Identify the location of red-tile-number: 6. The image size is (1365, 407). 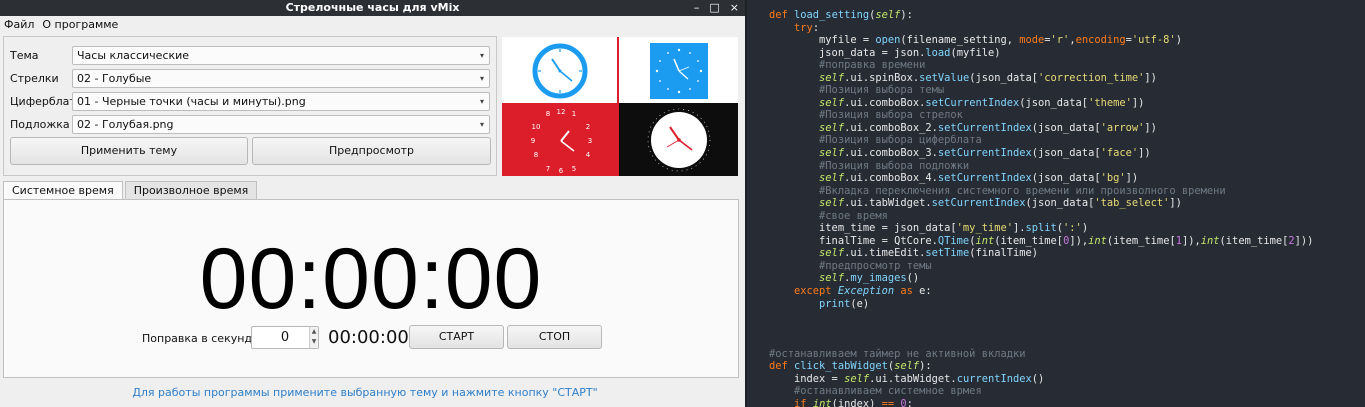
(561, 171).